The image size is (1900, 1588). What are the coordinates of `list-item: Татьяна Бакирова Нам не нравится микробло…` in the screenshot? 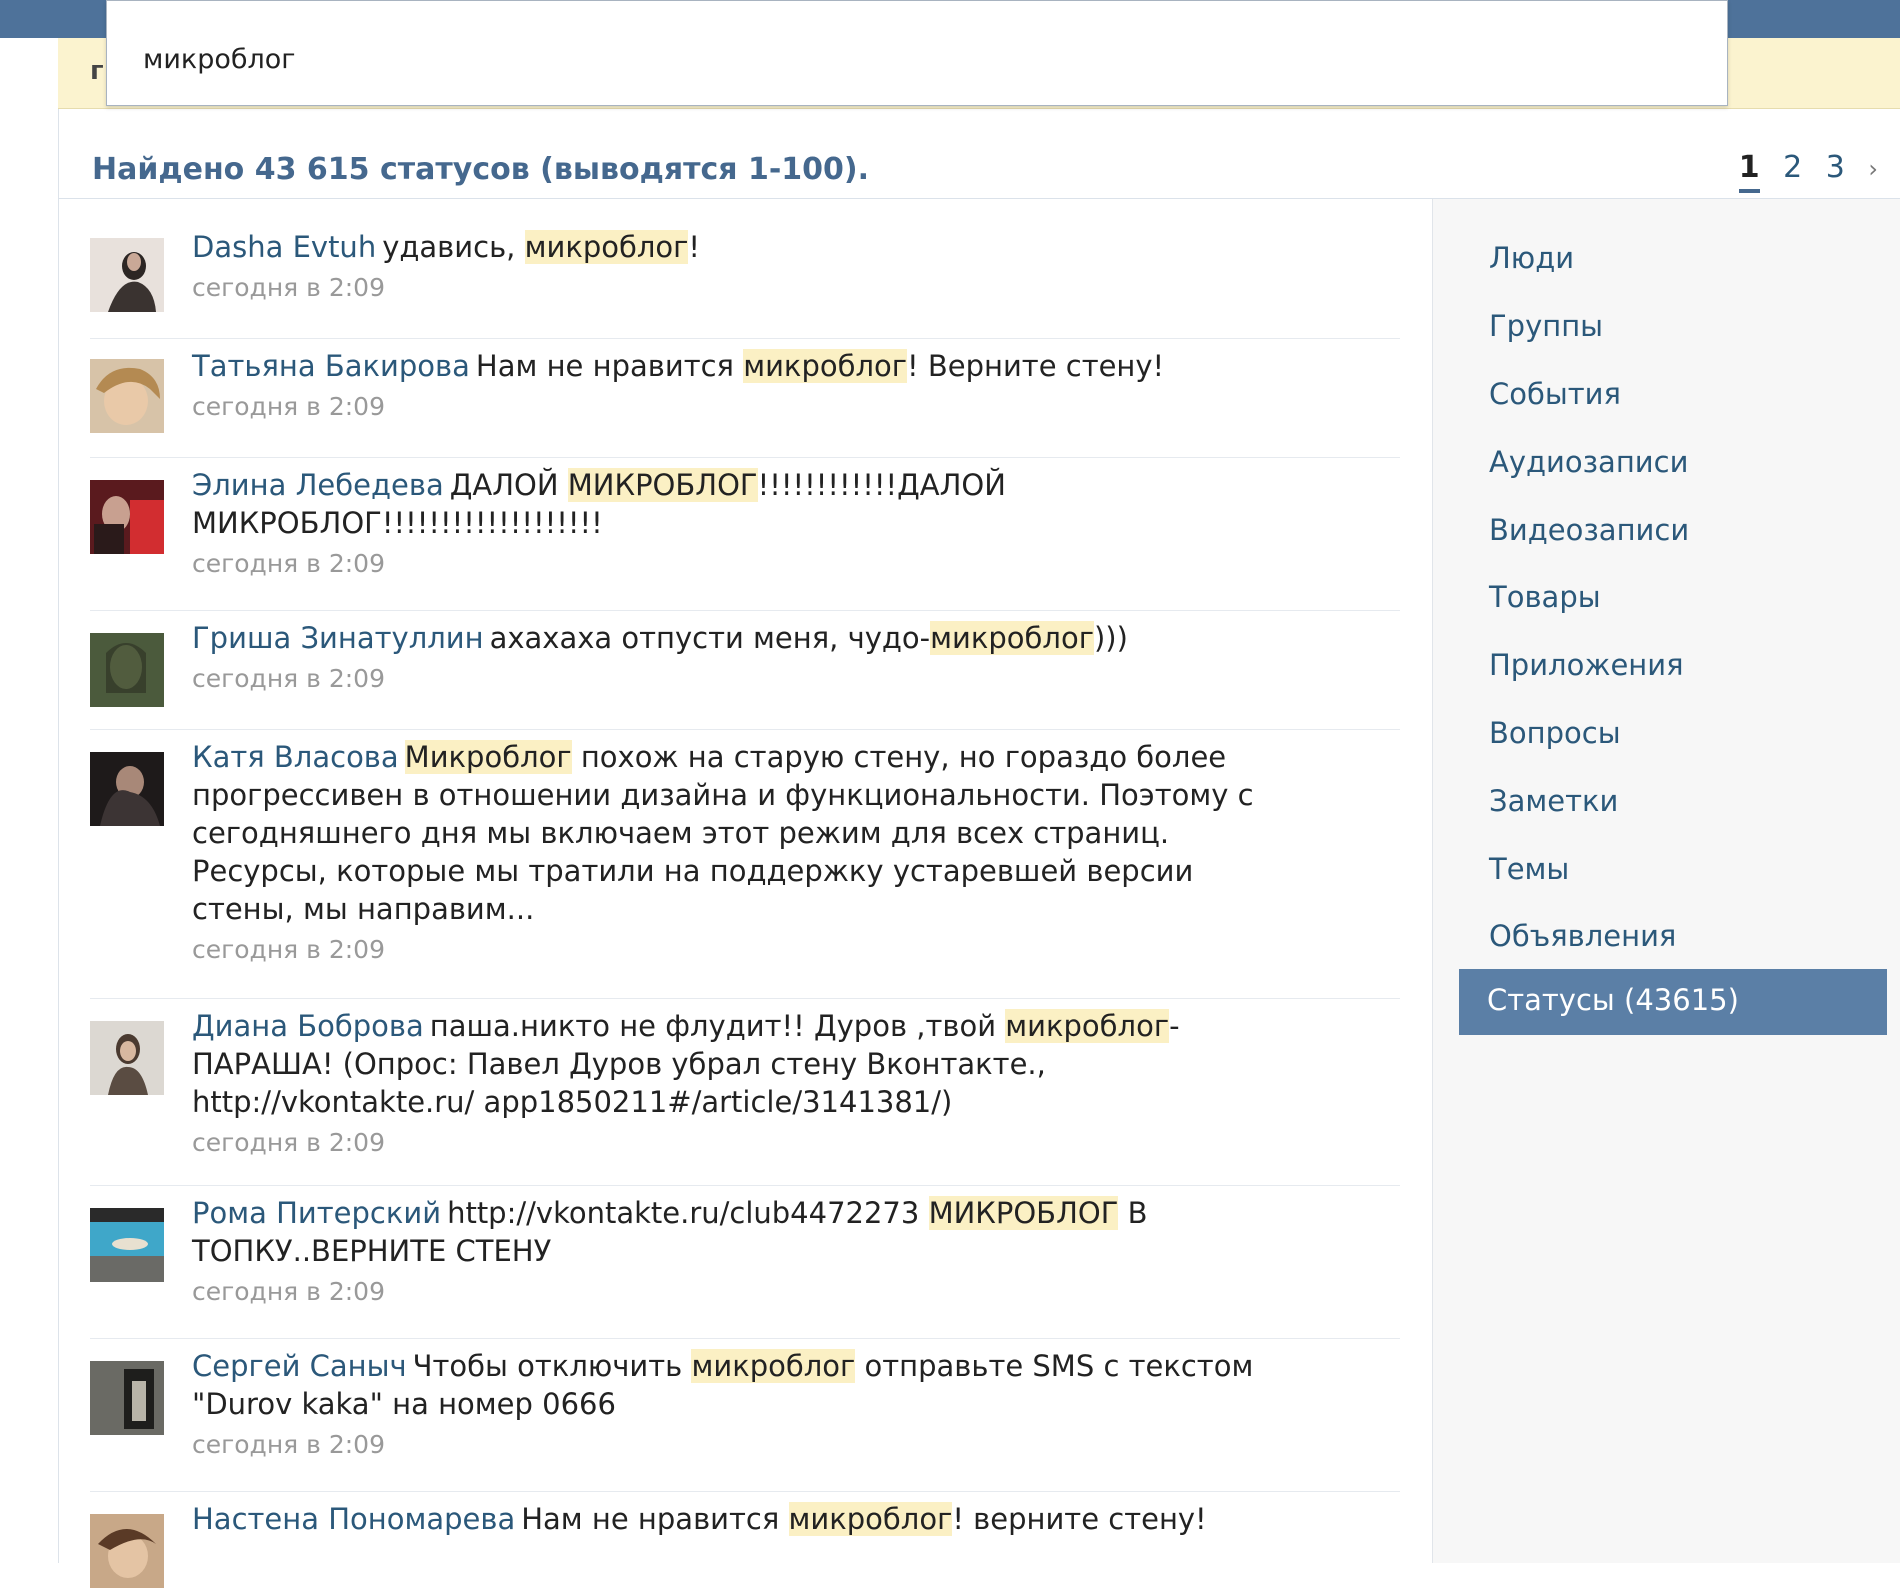 It's located at (745, 398).